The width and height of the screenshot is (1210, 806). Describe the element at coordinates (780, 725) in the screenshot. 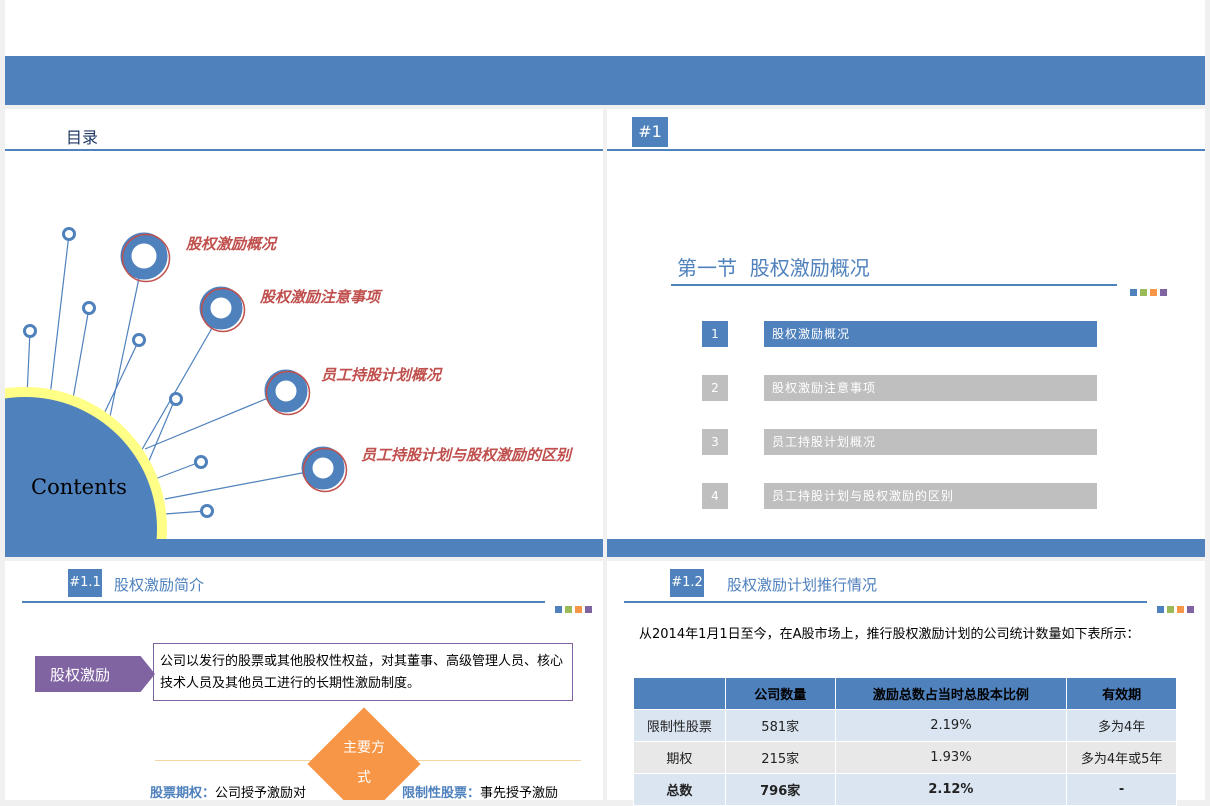

I see `table-cell: 581家` at that location.